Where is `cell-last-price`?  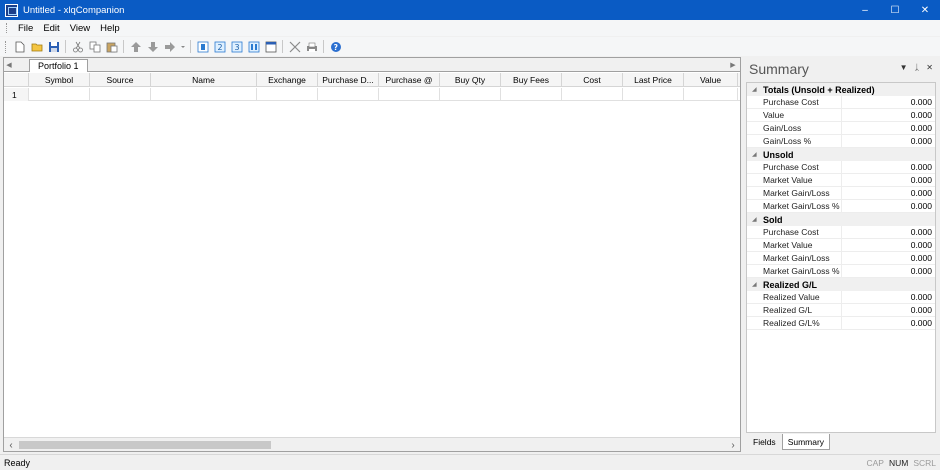
cell-last-price is located at coordinates (653, 94).